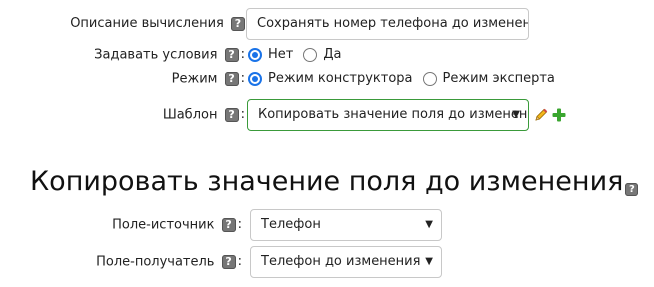 This screenshot has width=654, height=287. What do you see at coordinates (155, 262) in the screenshot?
I see `target-field-label: Поле-получатель` at bounding box center [155, 262].